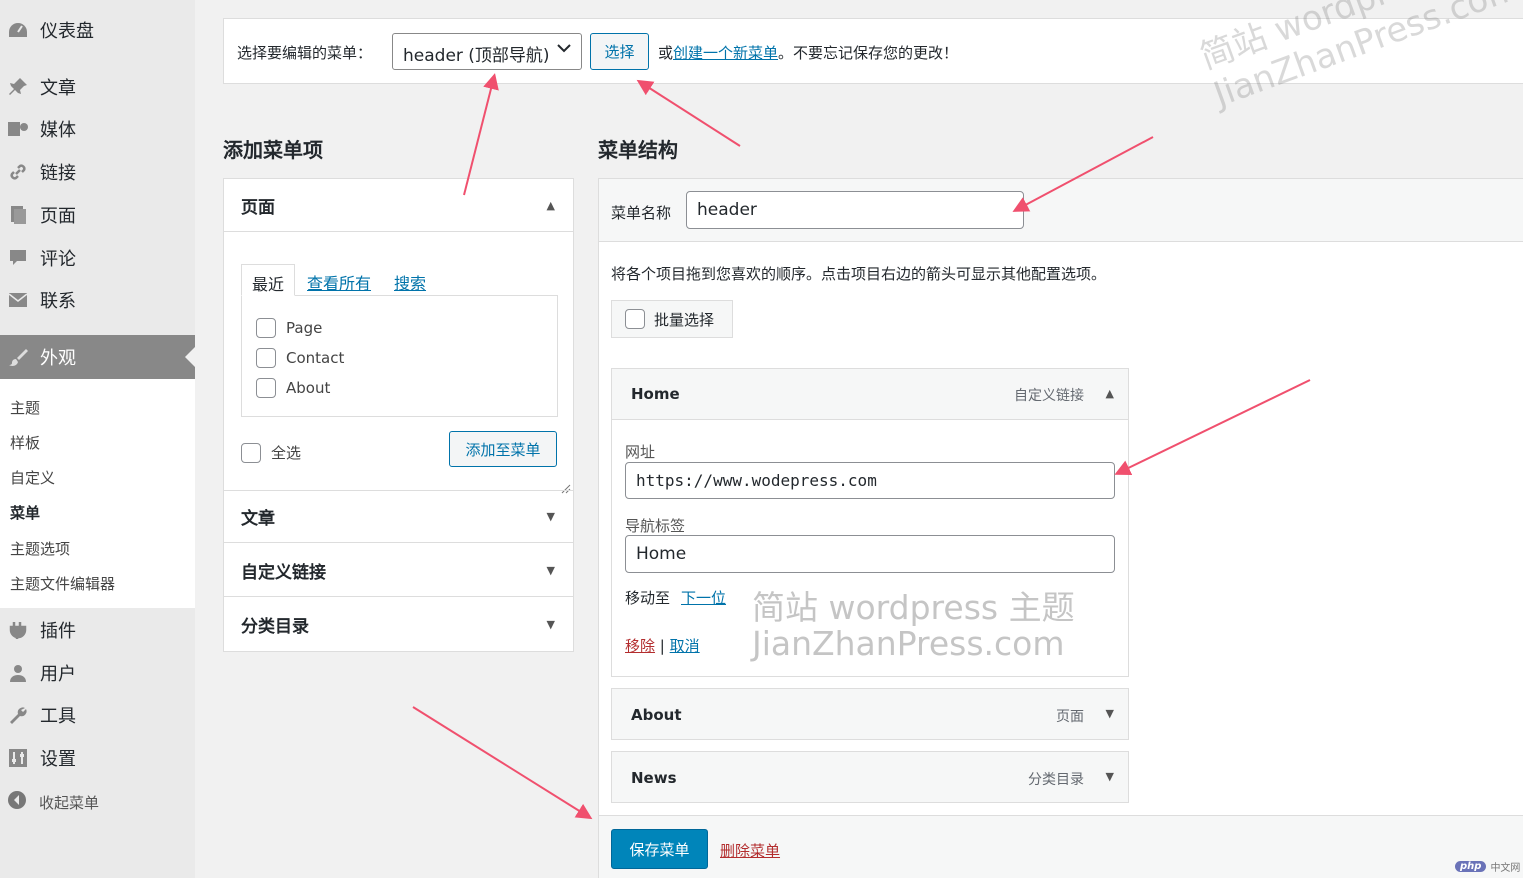 The width and height of the screenshot is (1523, 878). I want to click on menu-item-type: 页面, so click(1070, 717).